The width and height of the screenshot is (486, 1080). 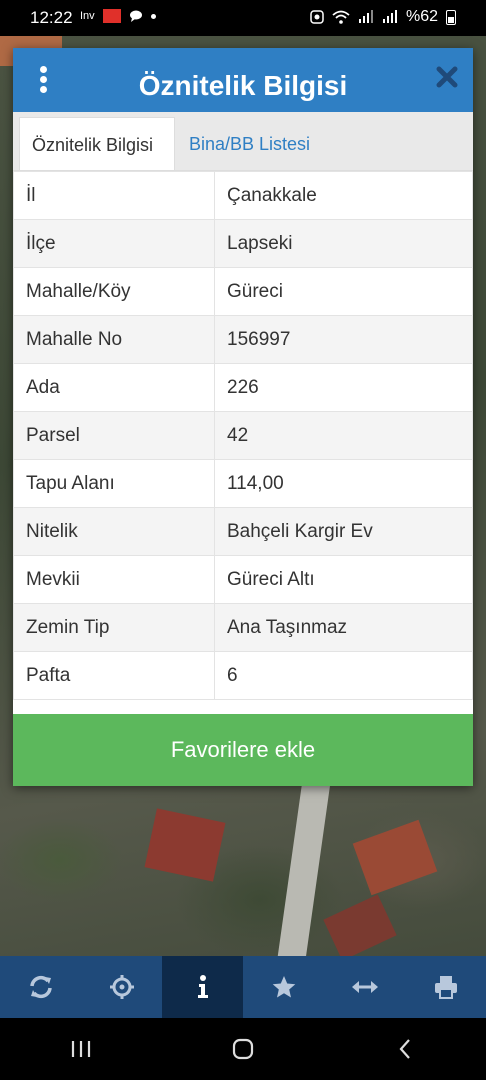 I want to click on table-row: İlçe Lapseki, so click(x=243, y=243).